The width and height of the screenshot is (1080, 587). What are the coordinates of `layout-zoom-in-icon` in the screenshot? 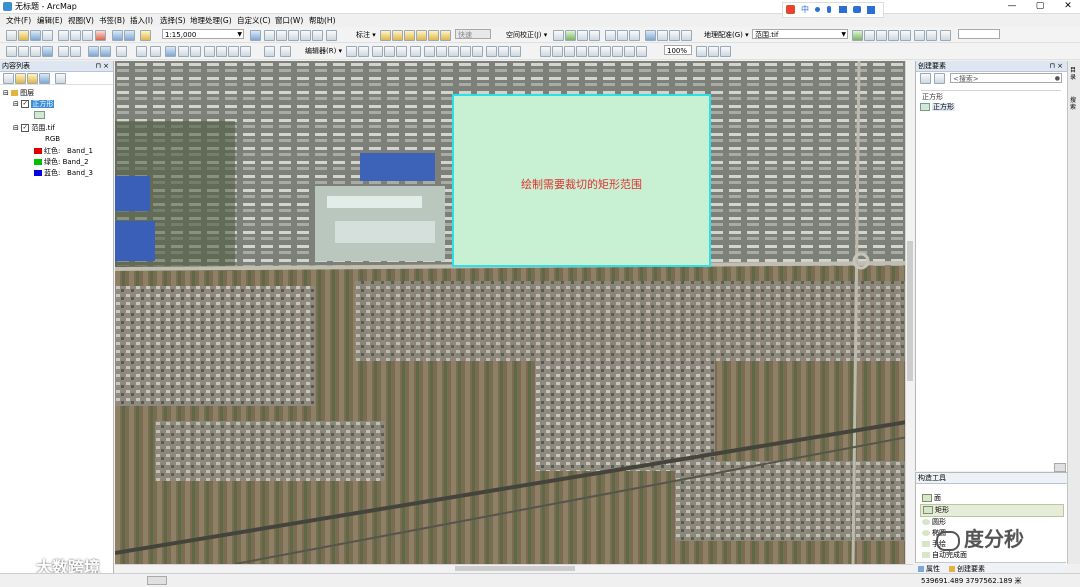 It's located at (545, 51).